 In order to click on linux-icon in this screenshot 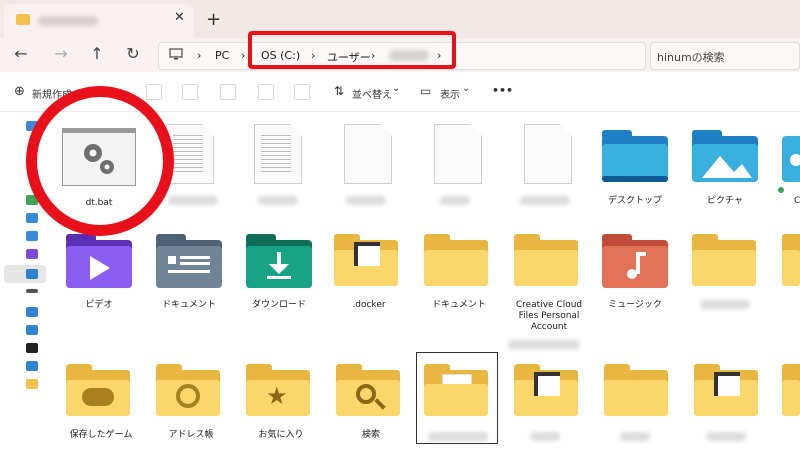, I will do `click(32, 348)`.